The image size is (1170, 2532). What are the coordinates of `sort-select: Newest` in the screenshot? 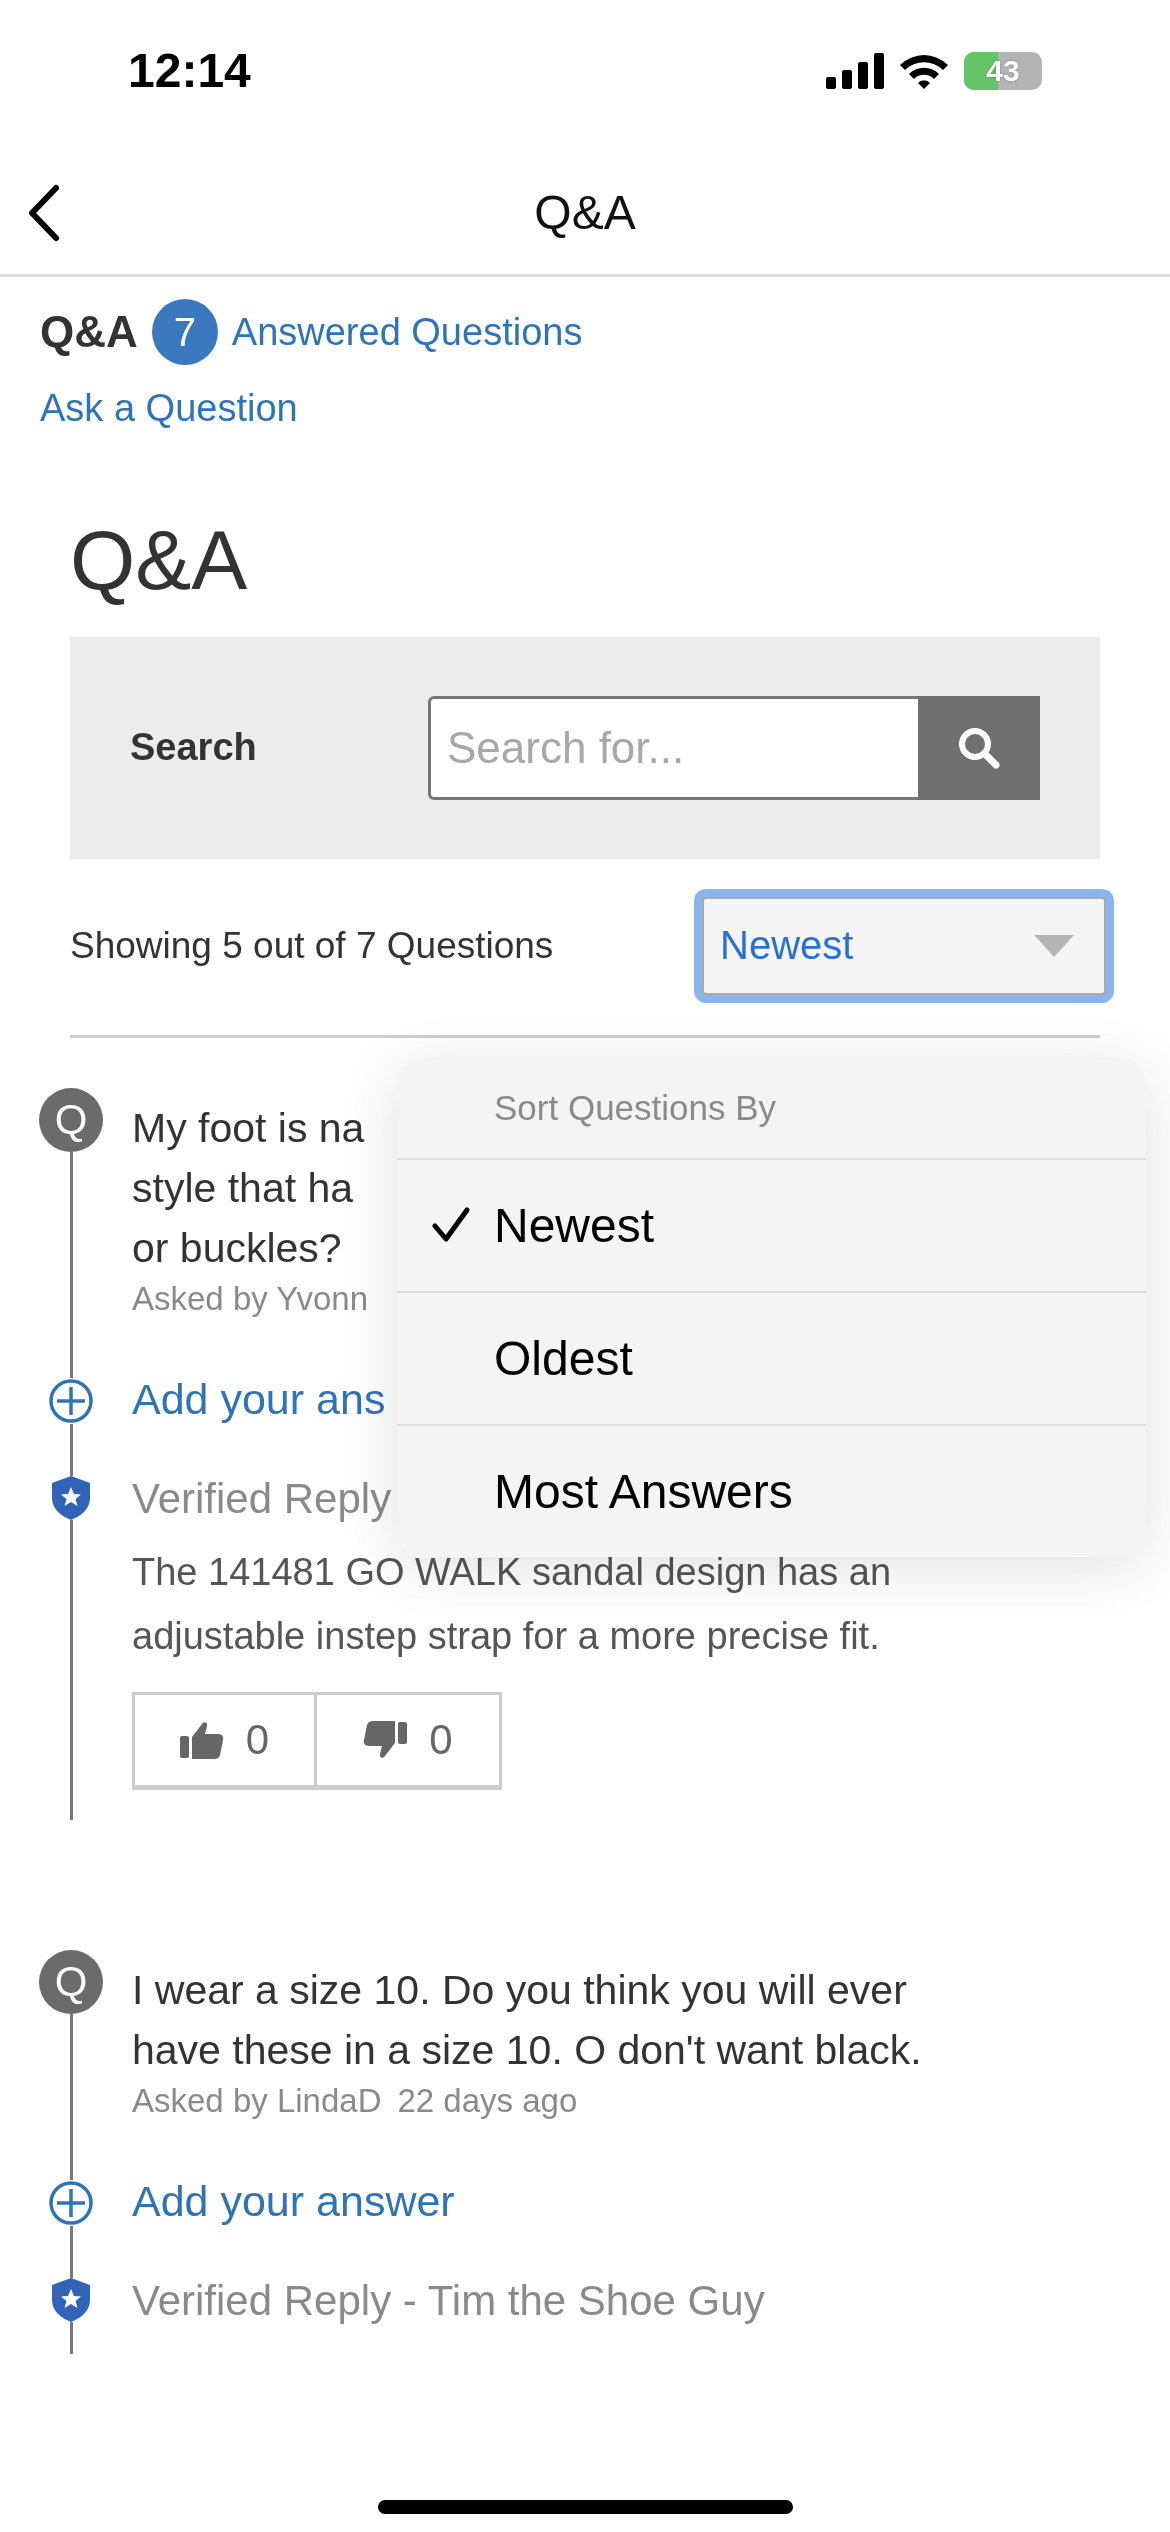 It's located at (904, 945).